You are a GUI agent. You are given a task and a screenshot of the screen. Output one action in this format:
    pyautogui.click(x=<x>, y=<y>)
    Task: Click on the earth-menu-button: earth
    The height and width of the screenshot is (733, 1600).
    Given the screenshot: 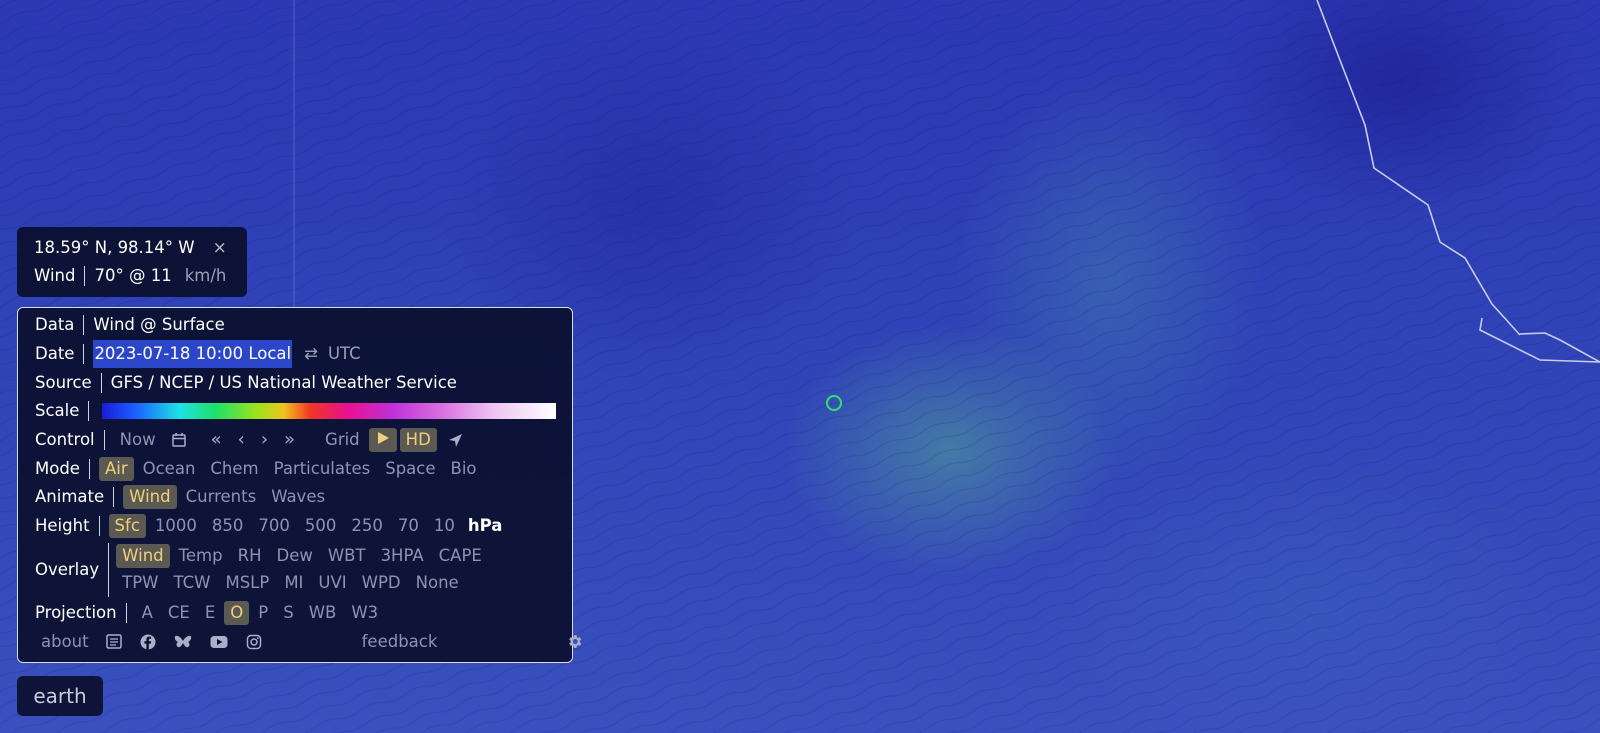 What is the action you would take?
    pyautogui.click(x=60, y=696)
    